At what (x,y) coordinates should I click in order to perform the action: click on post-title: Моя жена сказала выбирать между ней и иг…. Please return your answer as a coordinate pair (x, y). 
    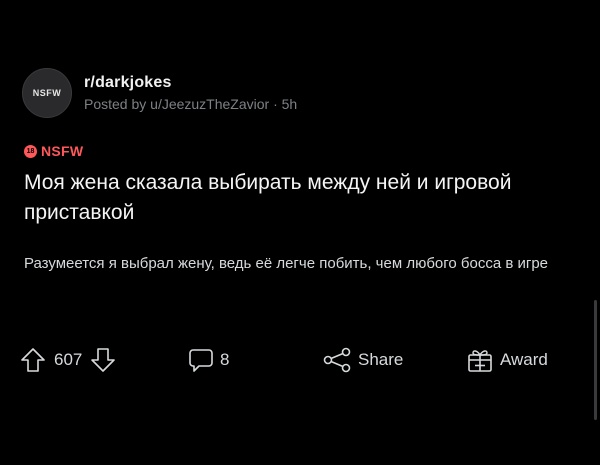
    Looking at the image, I should click on (268, 197).